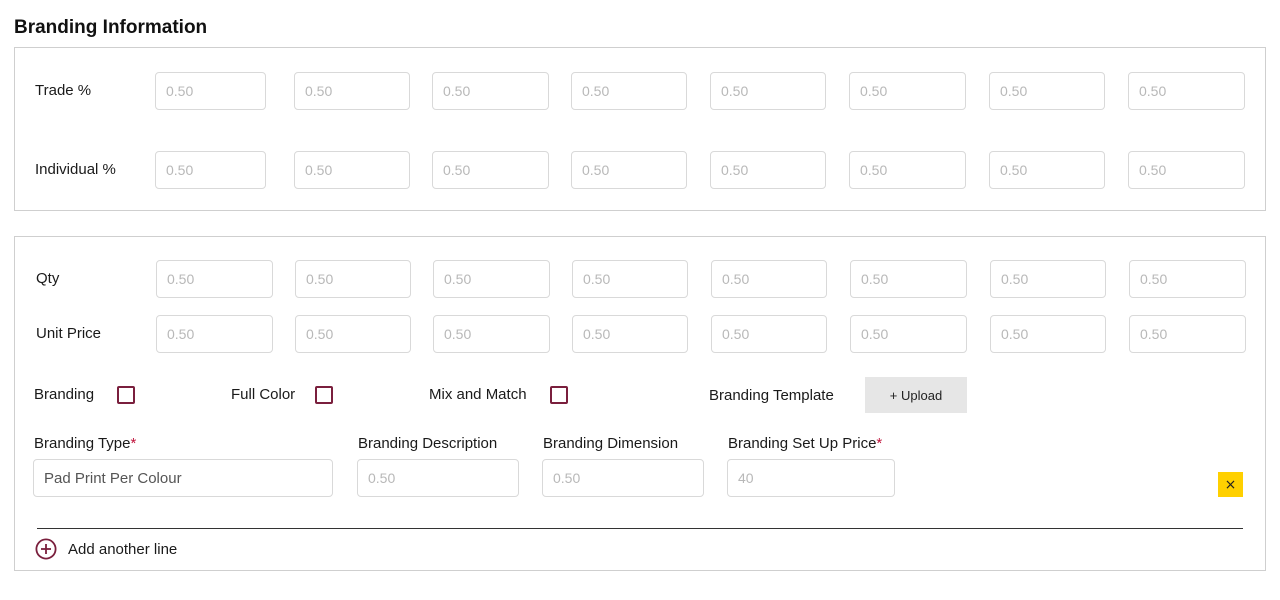  Describe the element at coordinates (428, 443) in the screenshot. I see `branding-description-label: Branding Description` at that location.